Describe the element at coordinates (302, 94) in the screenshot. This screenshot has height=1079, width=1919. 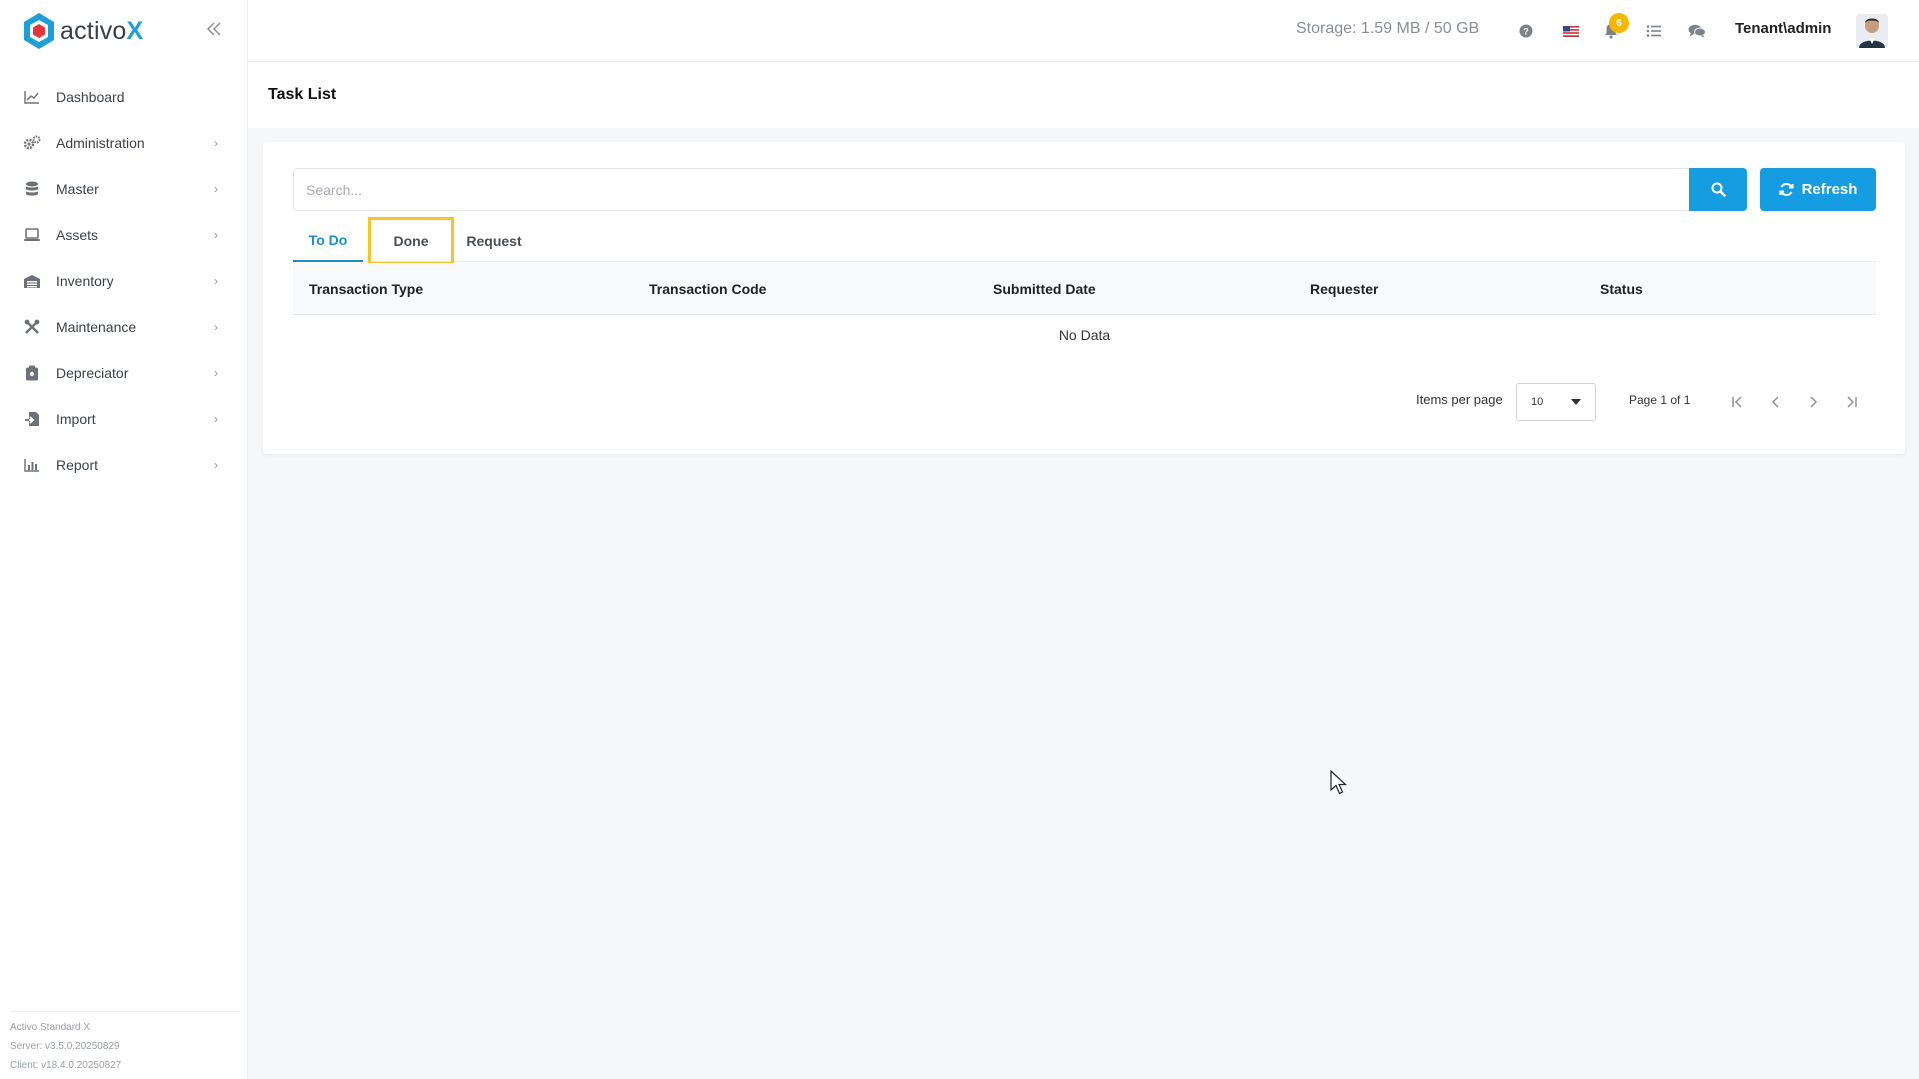
I see `page-title: Task List` at that location.